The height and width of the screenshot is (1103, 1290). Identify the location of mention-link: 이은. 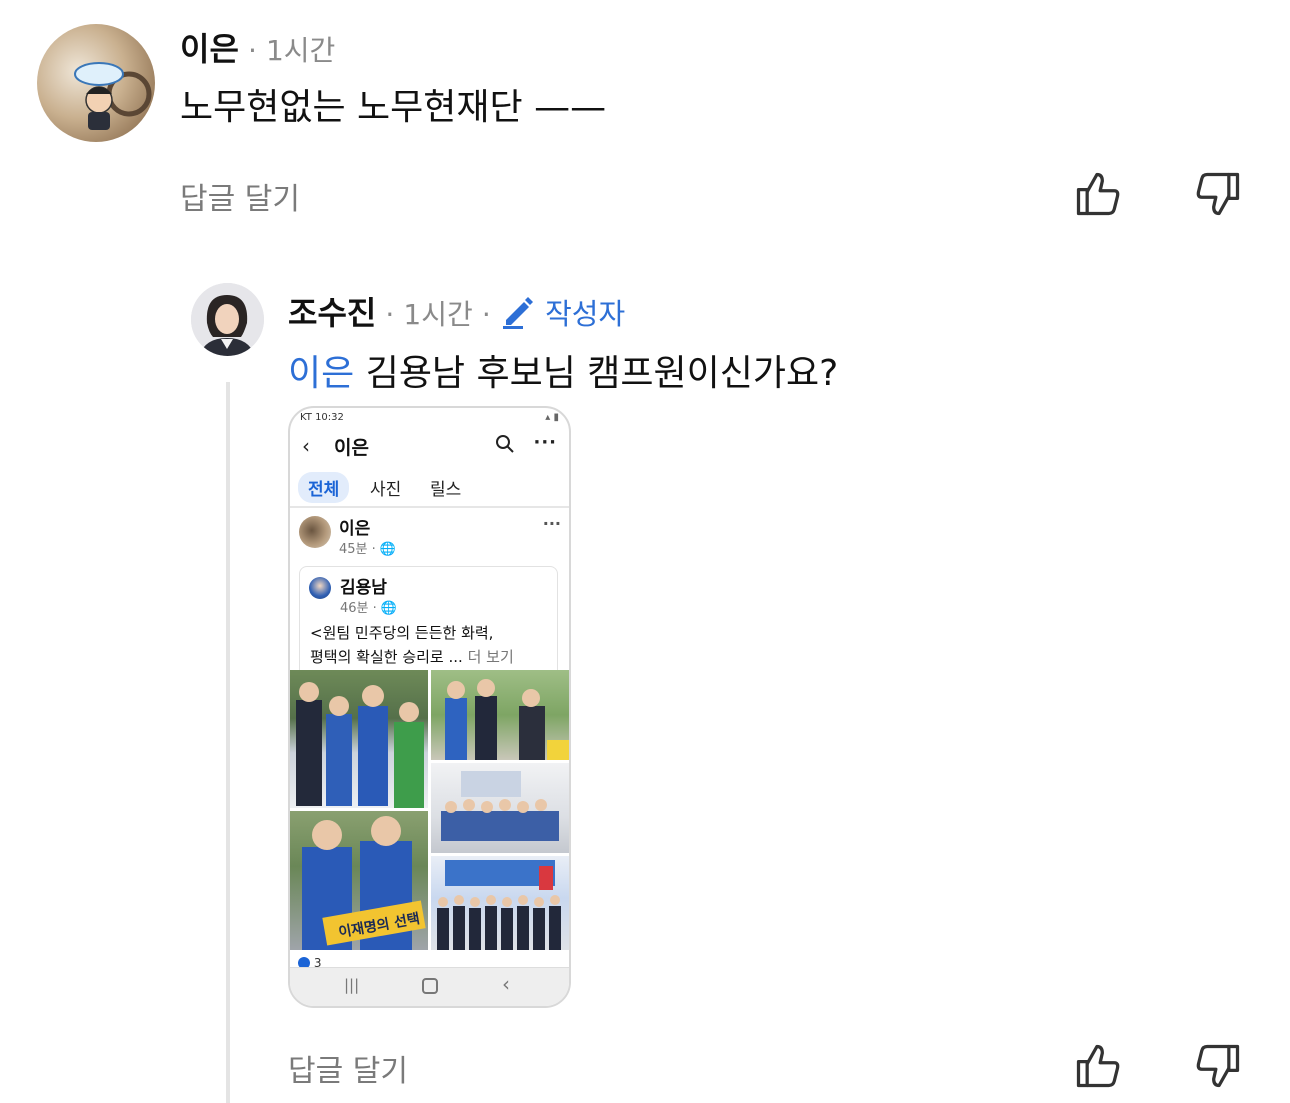
(321, 373).